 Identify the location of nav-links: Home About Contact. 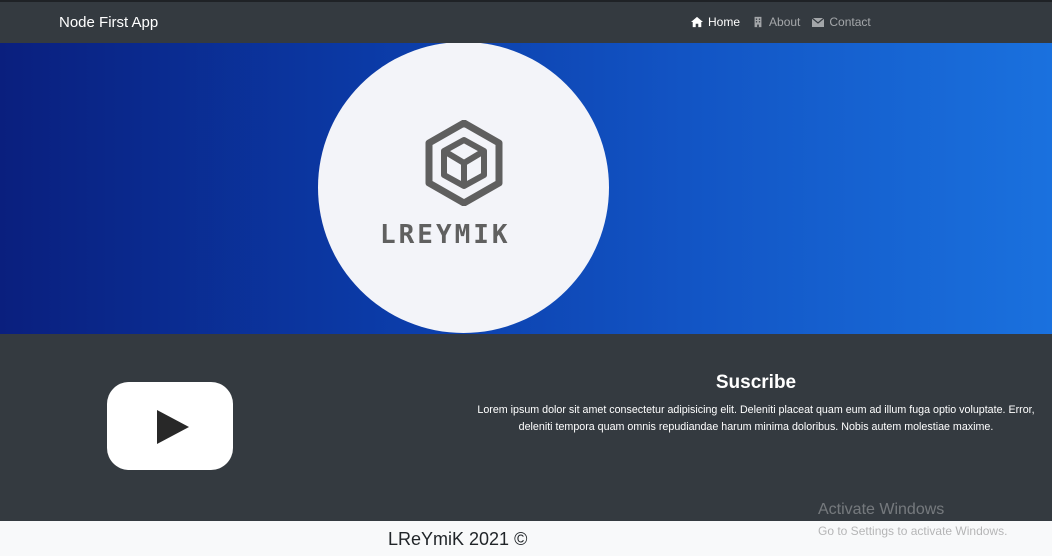
(780, 22).